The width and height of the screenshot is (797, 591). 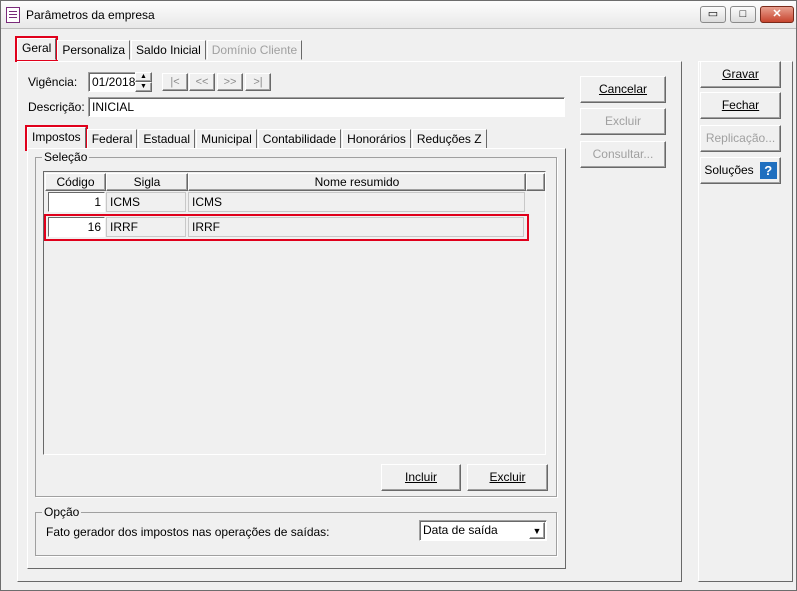 What do you see at coordinates (66, 157) in the screenshot?
I see `selecao-title: Seleção` at bounding box center [66, 157].